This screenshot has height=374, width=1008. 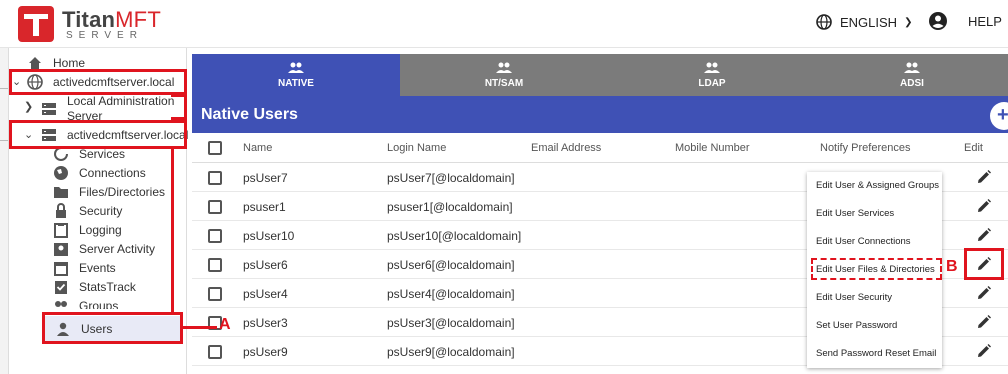 What do you see at coordinates (36, 24) in the screenshot?
I see `titan-logo-icon` at bounding box center [36, 24].